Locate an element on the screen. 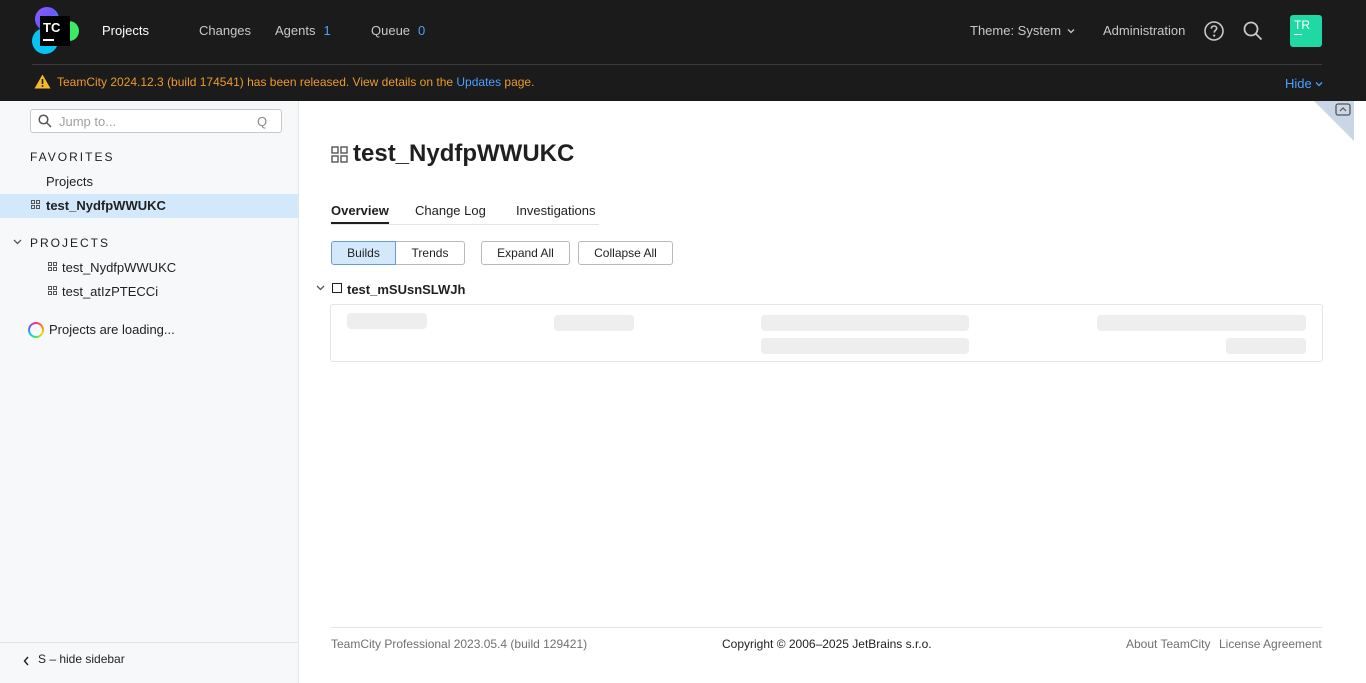 This screenshot has height=683, width=1366. hide-sidebar-label: S – hide sidebar is located at coordinates (81, 659).